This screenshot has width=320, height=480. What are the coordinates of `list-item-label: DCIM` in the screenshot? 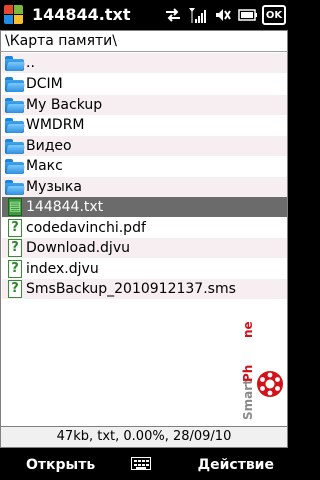 It's located at (44, 84).